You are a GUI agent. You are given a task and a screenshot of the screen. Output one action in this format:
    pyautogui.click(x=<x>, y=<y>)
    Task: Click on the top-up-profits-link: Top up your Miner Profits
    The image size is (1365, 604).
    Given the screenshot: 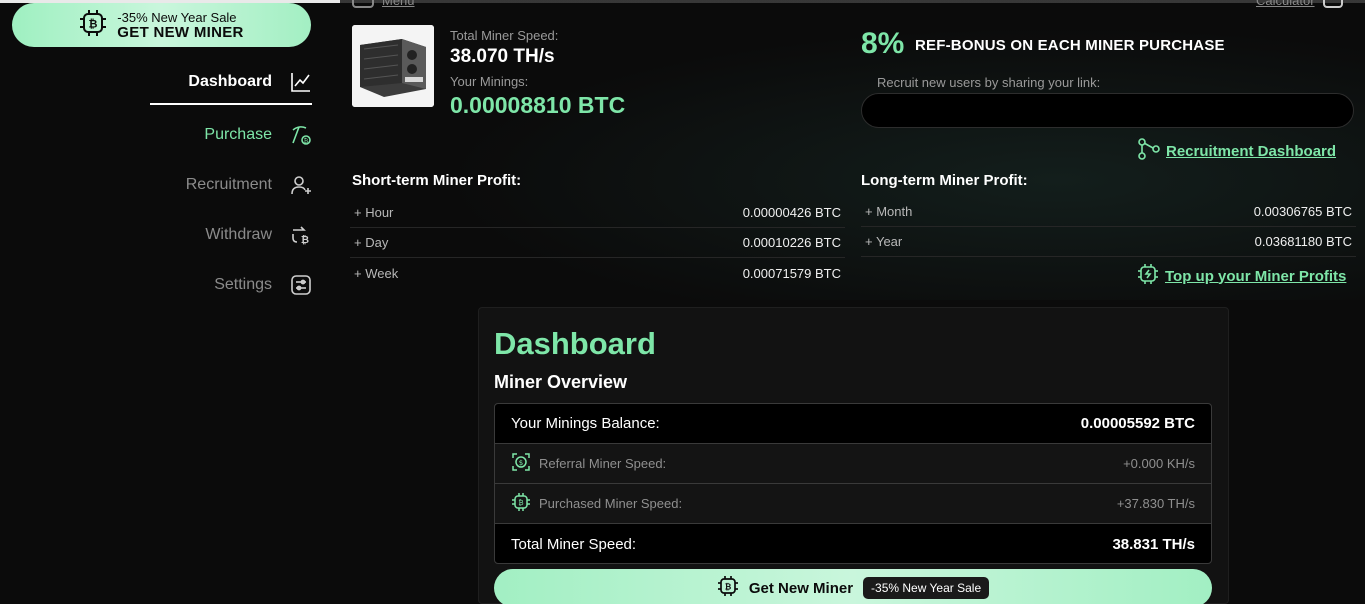 What is the action you would take?
    pyautogui.click(x=1241, y=276)
    